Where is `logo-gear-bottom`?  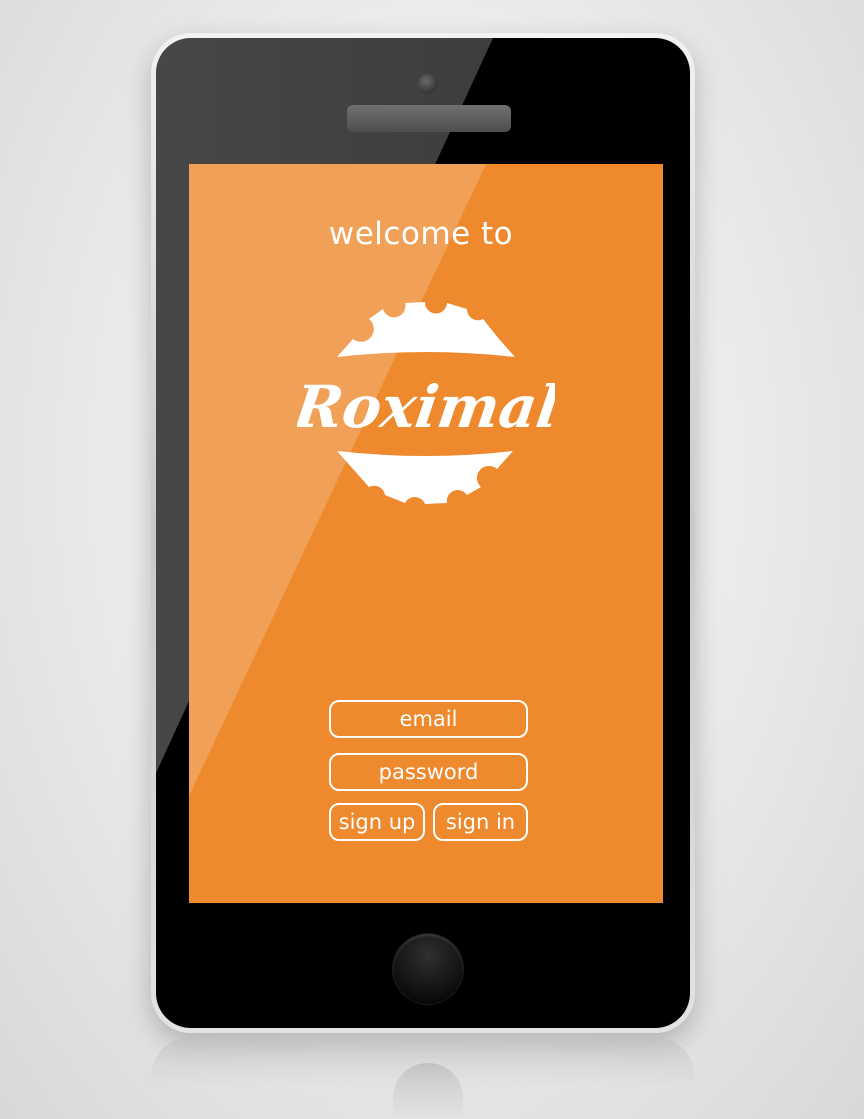 logo-gear-bottom is located at coordinates (425, 477).